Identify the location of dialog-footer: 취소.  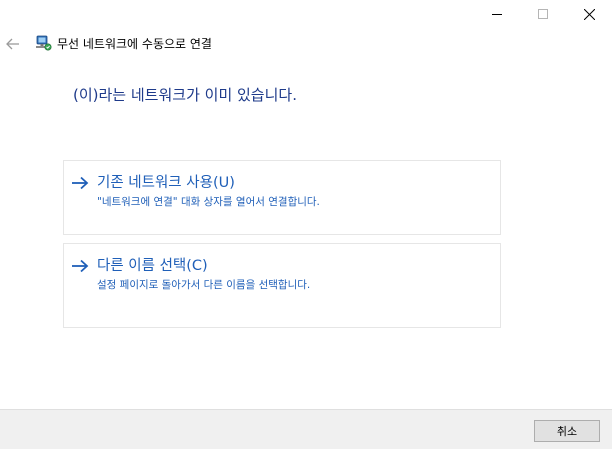
(306, 429).